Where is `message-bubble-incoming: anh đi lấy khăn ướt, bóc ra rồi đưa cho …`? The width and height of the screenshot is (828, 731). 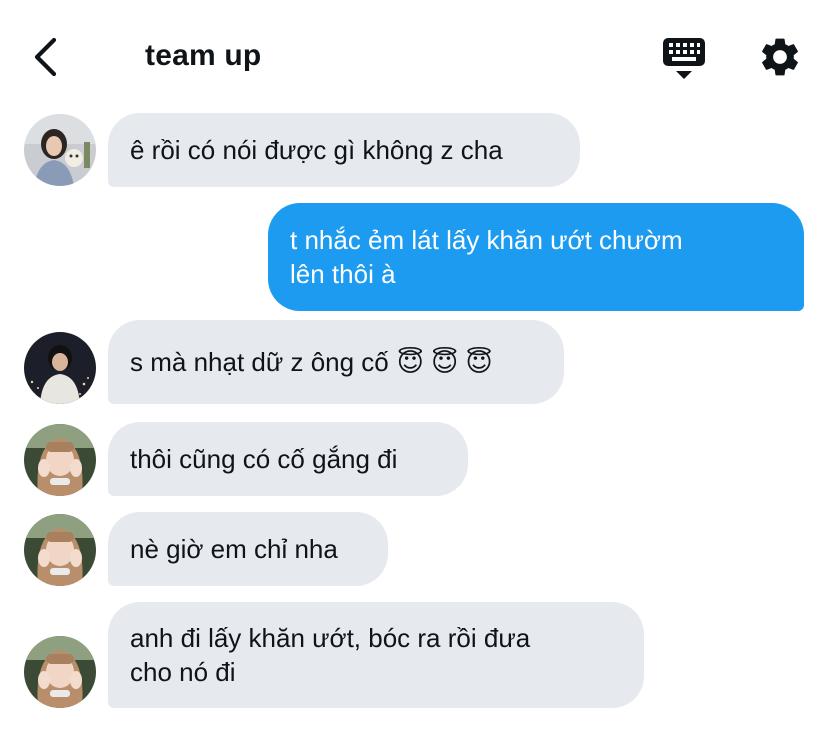 message-bubble-incoming: anh đi lấy khăn ướt, bóc ra rồi đưa cho … is located at coordinates (376, 655).